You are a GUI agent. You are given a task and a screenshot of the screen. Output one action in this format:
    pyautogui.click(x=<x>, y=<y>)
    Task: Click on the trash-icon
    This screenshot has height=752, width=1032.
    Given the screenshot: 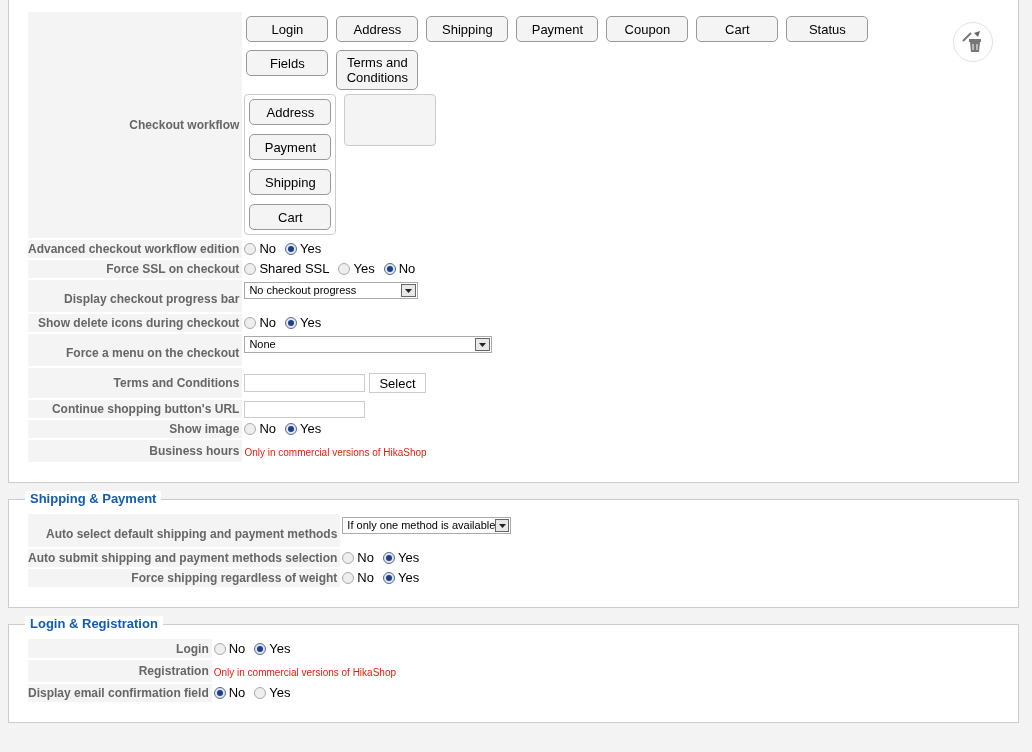 What is the action you would take?
    pyautogui.click(x=973, y=42)
    